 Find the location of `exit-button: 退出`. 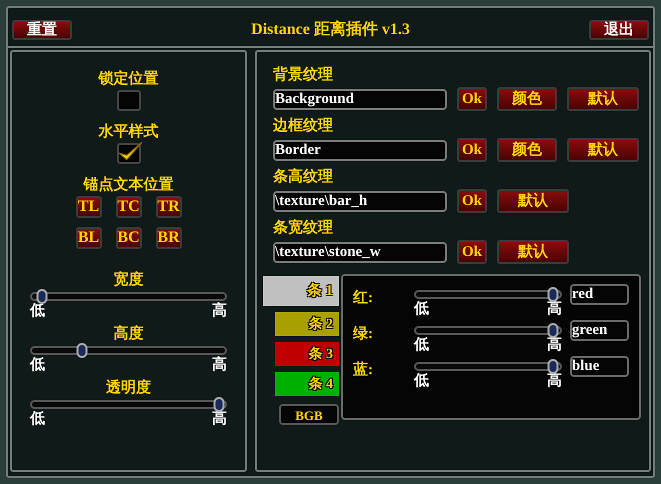

exit-button: 退出 is located at coordinates (619, 30).